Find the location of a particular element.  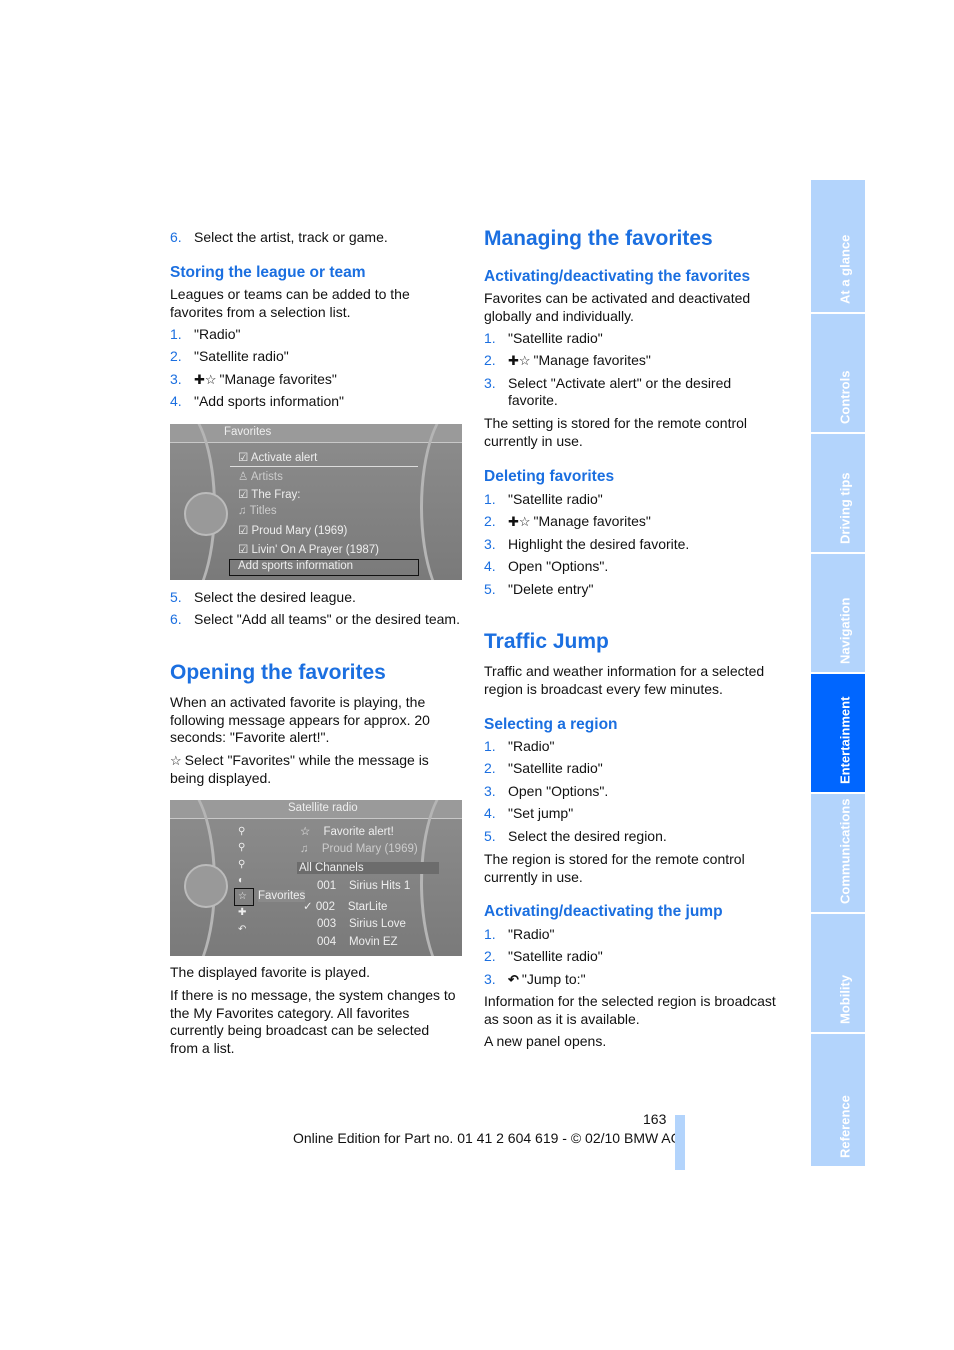

step-text: Highlight the desired favorite. is located at coordinates (599, 543).